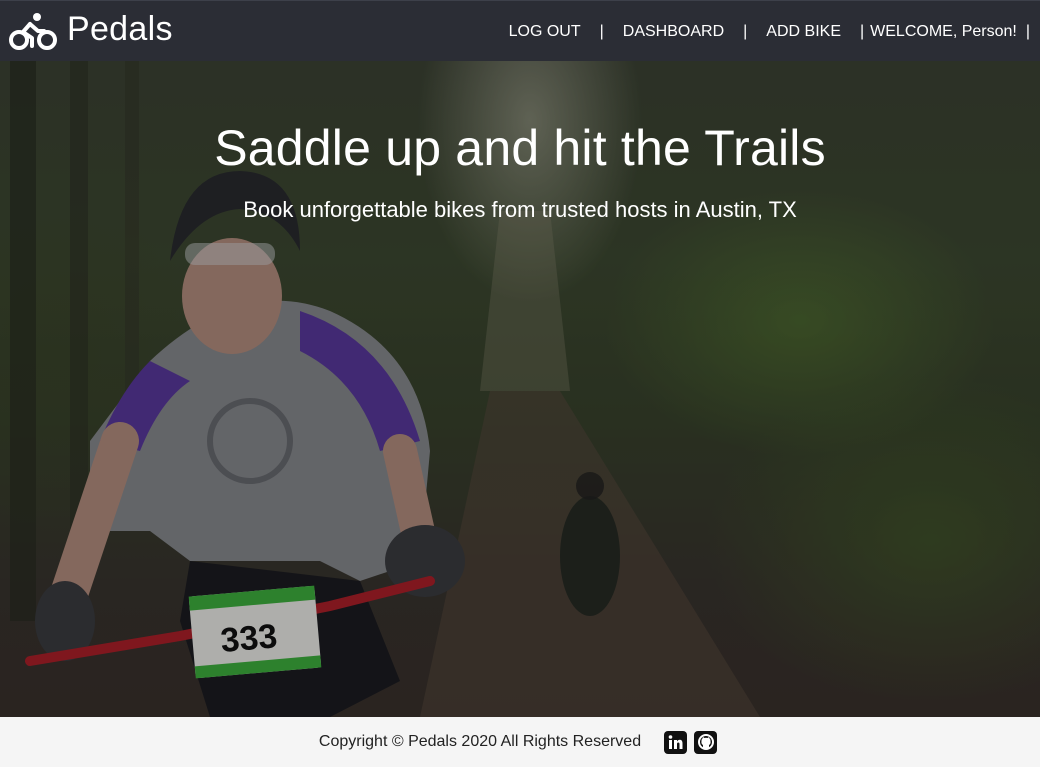 Image resolution: width=1040 pixels, height=767 pixels. What do you see at coordinates (520, 148) in the screenshot?
I see `hero-title: Saddle up and hit the Trails` at bounding box center [520, 148].